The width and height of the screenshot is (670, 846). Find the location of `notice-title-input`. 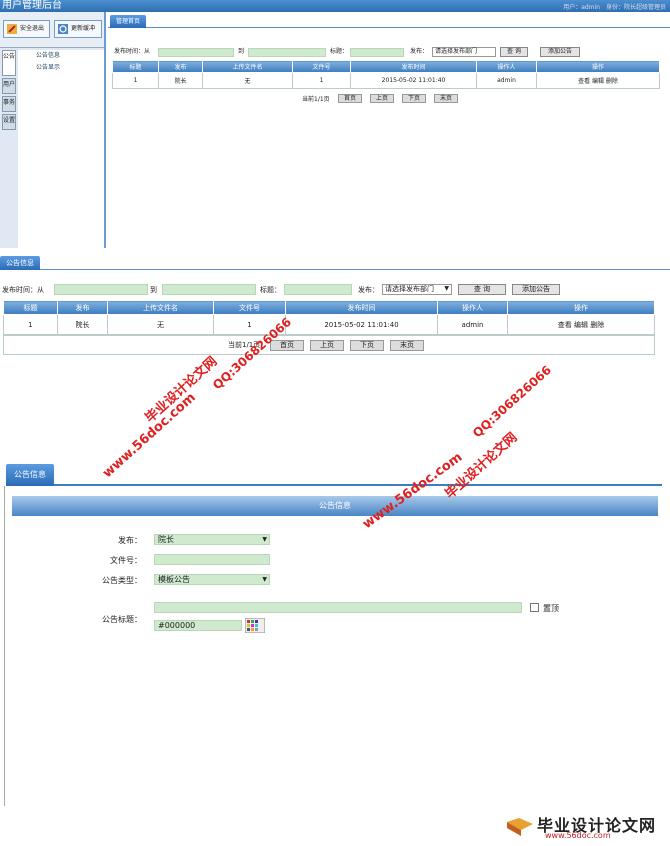

notice-title-input is located at coordinates (338, 607).